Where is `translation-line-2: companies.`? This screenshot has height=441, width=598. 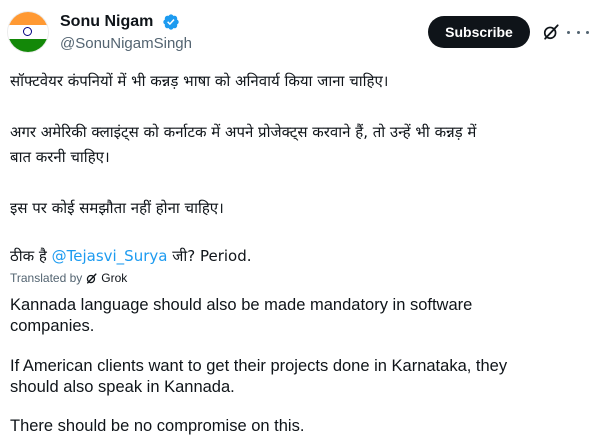 translation-line-2: companies. is located at coordinates (52, 326).